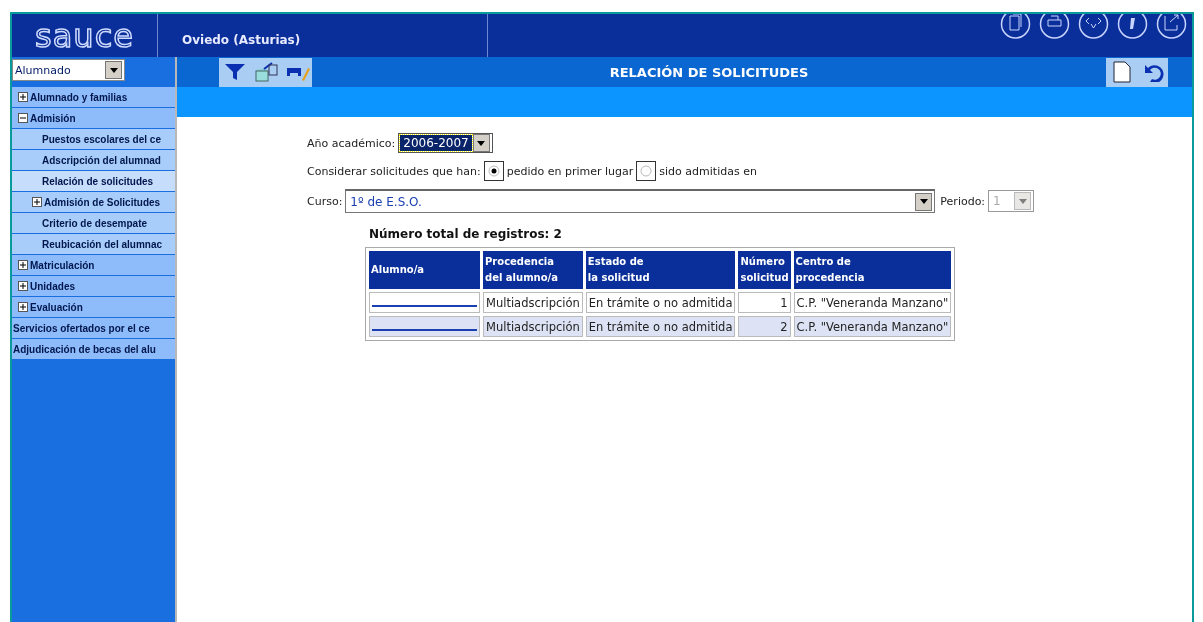 This screenshot has height=622, width=1203. Describe the element at coordinates (660, 270) in the screenshot. I see `column-header: Estado de la solicitud` at that location.